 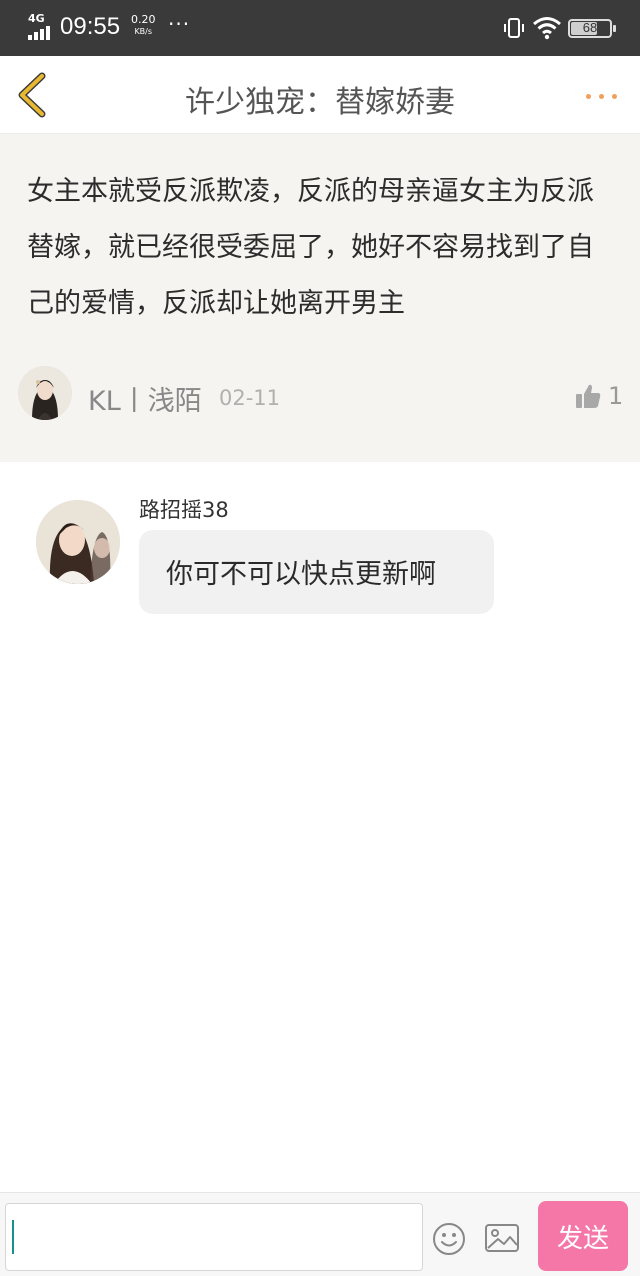 I want to click on notification-overflow-icon: ···, so click(x=179, y=24).